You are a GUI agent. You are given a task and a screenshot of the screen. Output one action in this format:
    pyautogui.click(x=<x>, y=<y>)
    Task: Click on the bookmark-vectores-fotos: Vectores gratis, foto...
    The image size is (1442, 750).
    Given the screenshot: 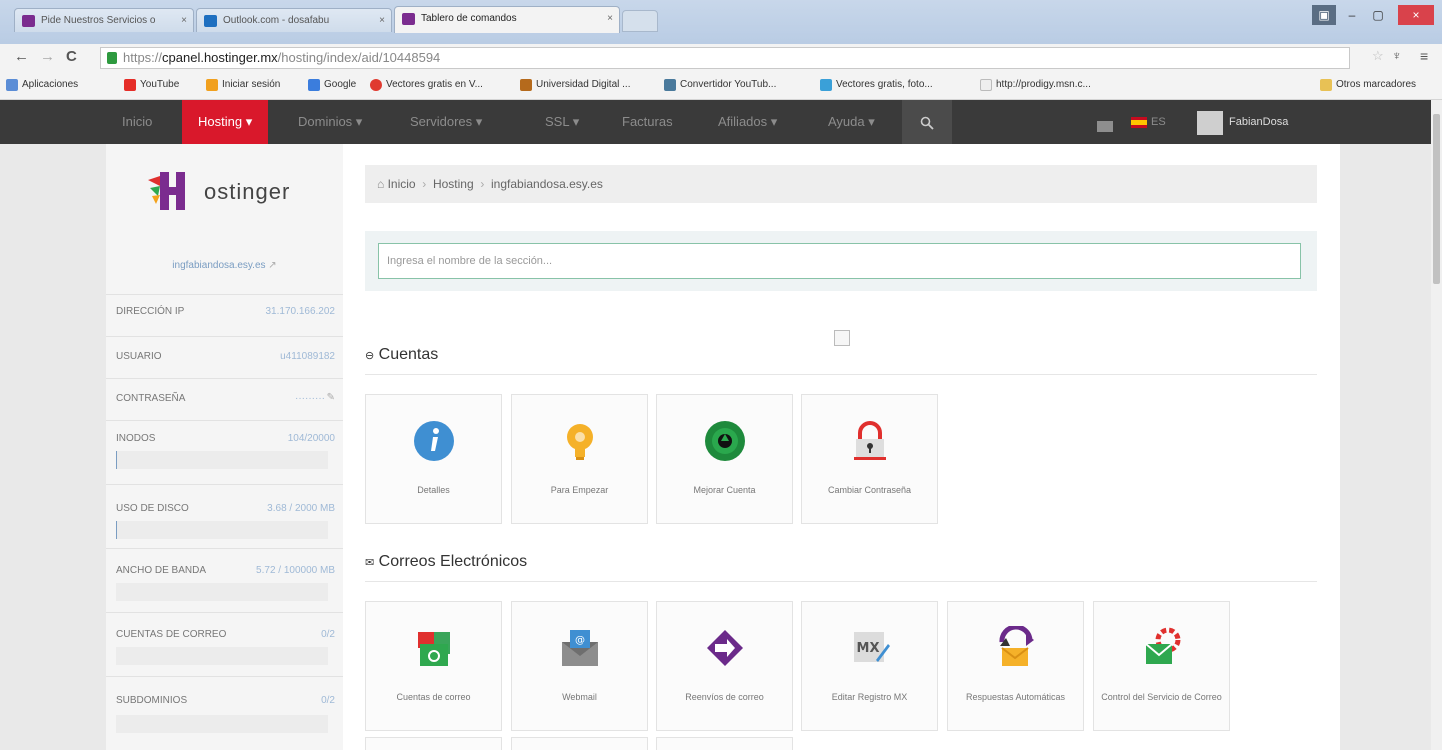 What is the action you would take?
    pyautogui.click(x=876, y=85)
    